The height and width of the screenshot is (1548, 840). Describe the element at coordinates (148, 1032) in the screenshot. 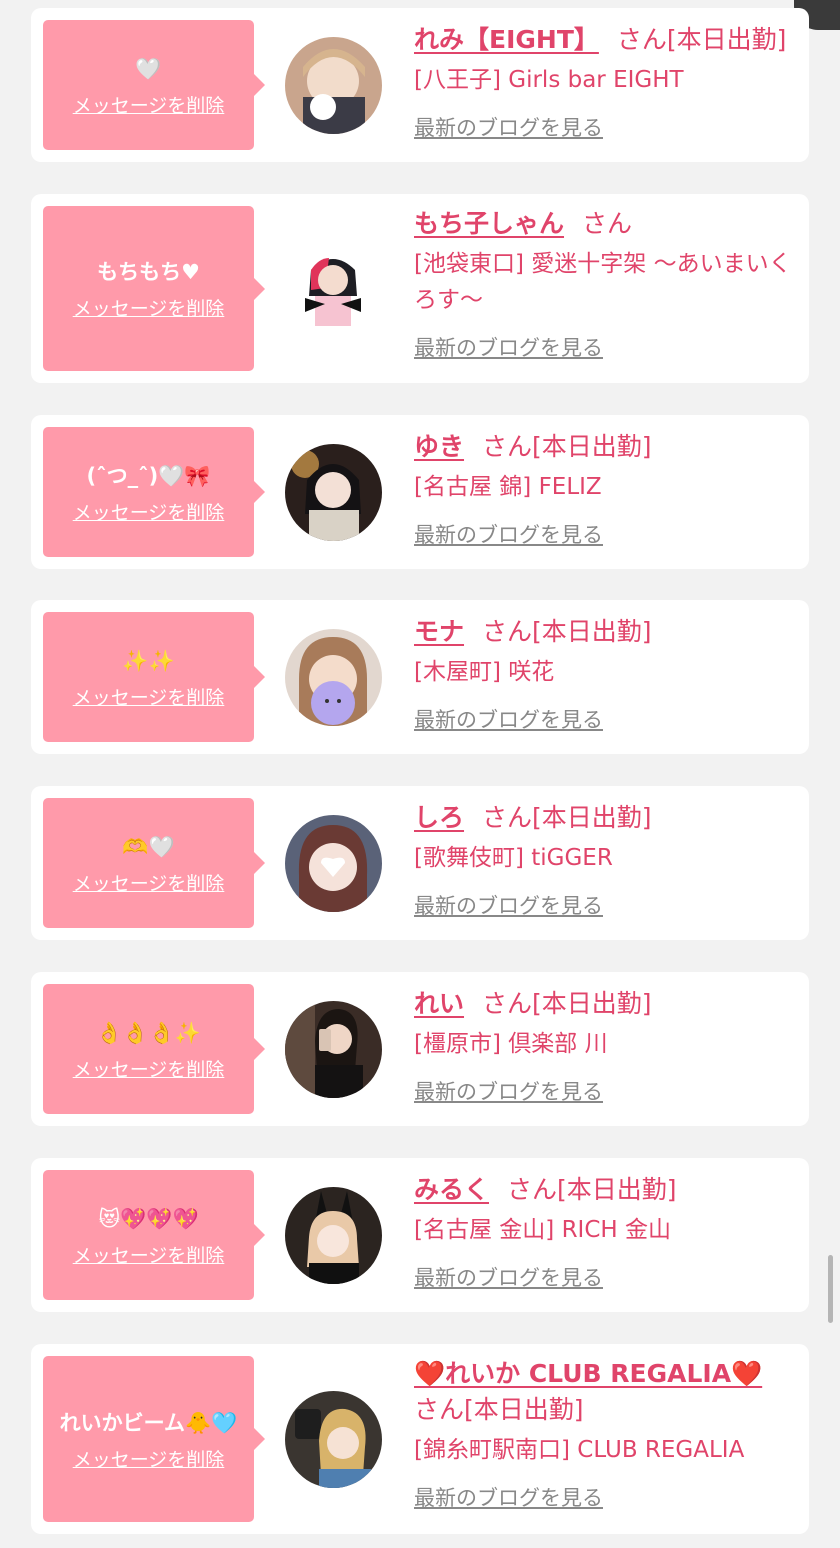

I see `message-text: 👌👌👌✨` at that location.